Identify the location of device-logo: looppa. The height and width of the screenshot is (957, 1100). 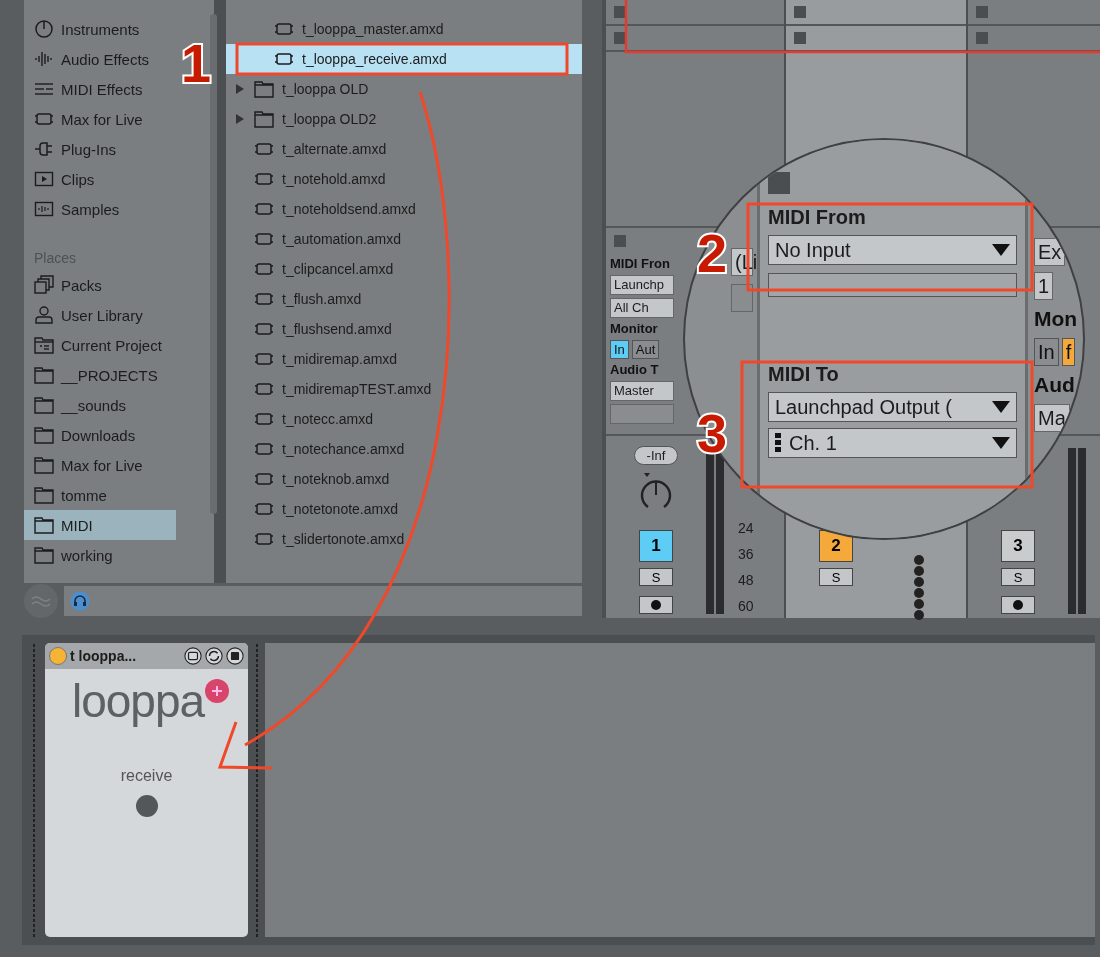
(138, 701).